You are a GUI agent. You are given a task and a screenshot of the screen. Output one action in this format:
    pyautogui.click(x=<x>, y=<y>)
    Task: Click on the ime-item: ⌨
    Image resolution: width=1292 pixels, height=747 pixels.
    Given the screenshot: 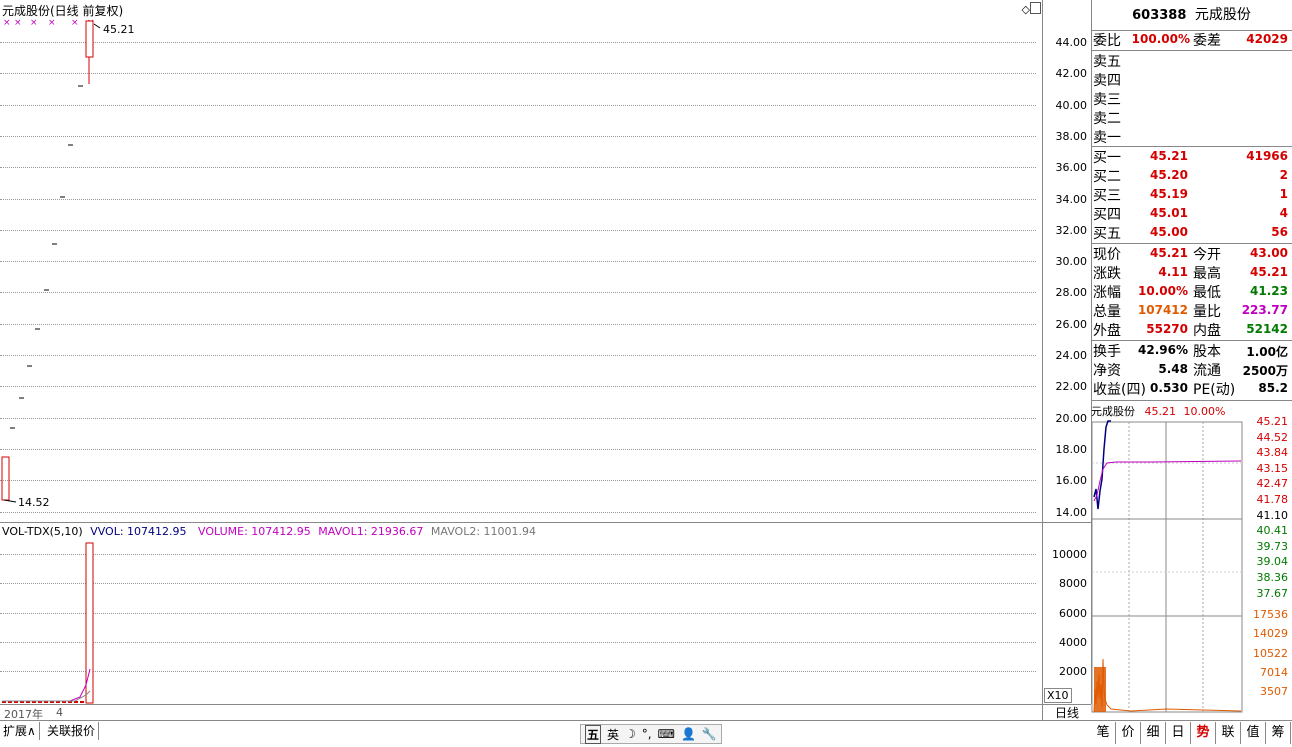 What is the action you would take?
    pyautogui.click(x=666, y=734)
    